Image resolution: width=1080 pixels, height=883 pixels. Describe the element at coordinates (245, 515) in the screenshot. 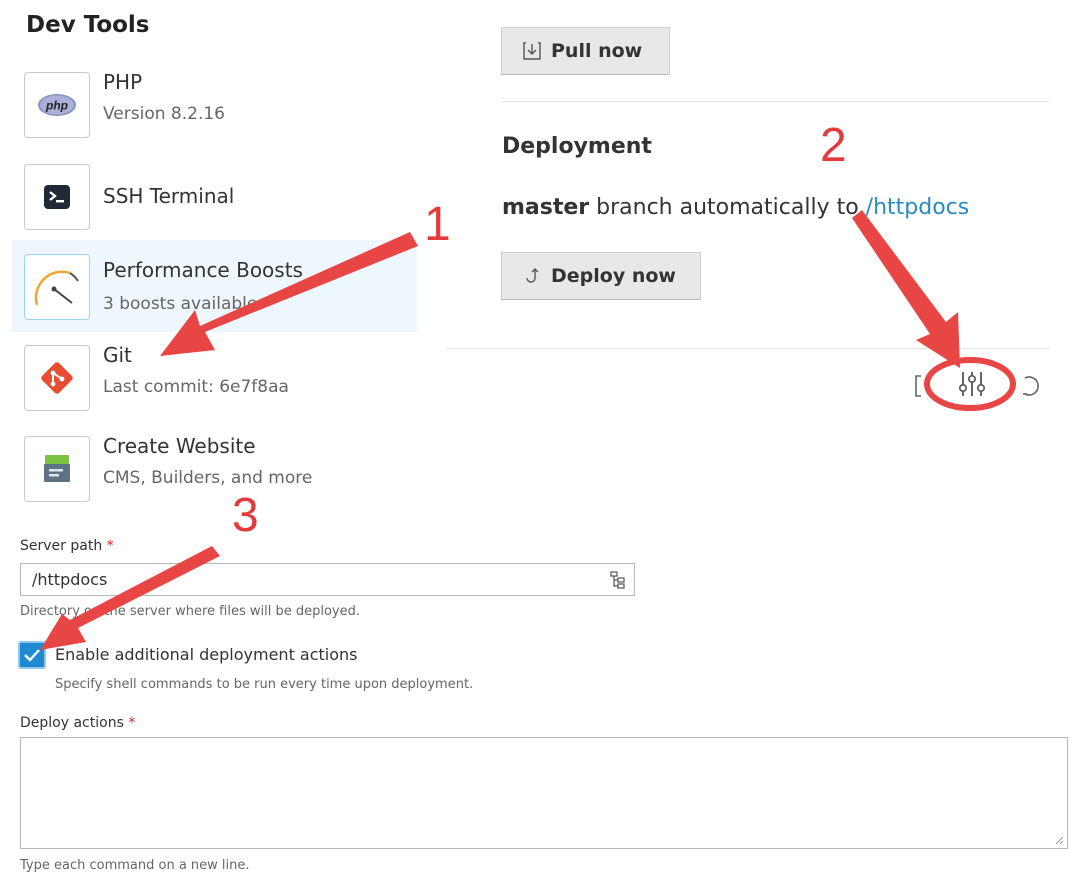

I see `annotation-label-3: 3` at that location.